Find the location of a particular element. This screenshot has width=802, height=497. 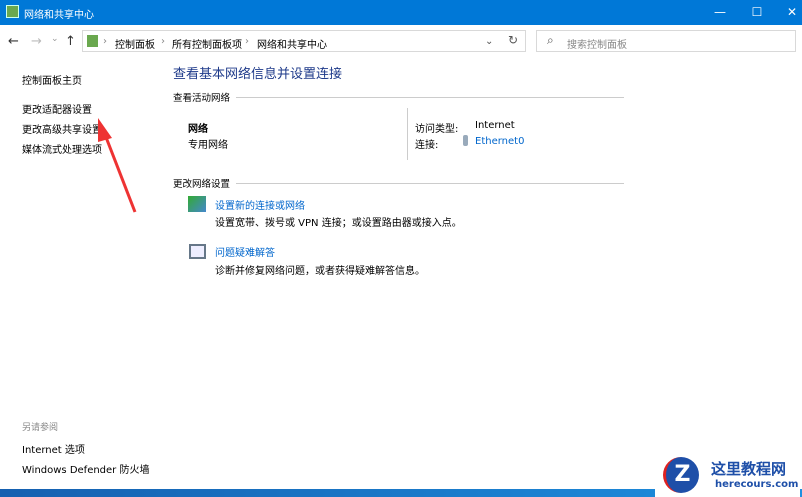

watermark-logo: Z 这里教程网 herecours.com is located at coordinates (727, 476).